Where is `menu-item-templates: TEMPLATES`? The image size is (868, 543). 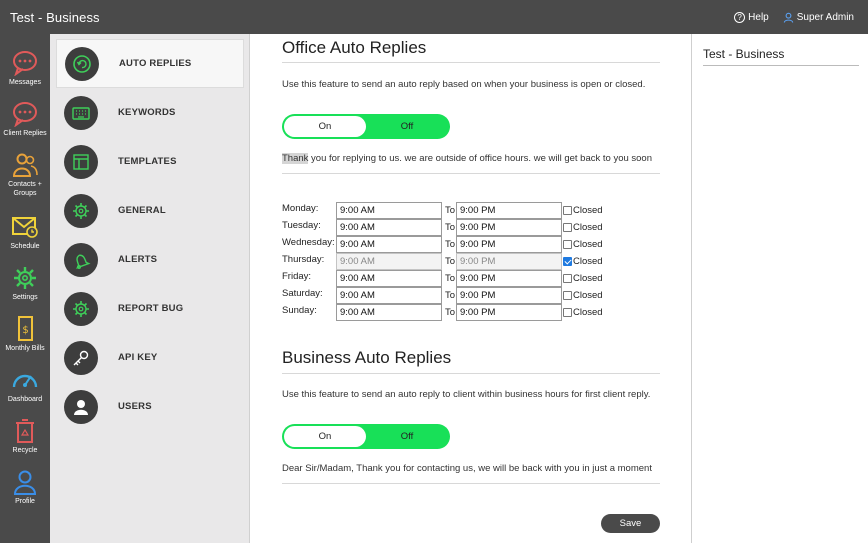
menu-item-templates: TEMPLATES is located at coordinates (150, 161).